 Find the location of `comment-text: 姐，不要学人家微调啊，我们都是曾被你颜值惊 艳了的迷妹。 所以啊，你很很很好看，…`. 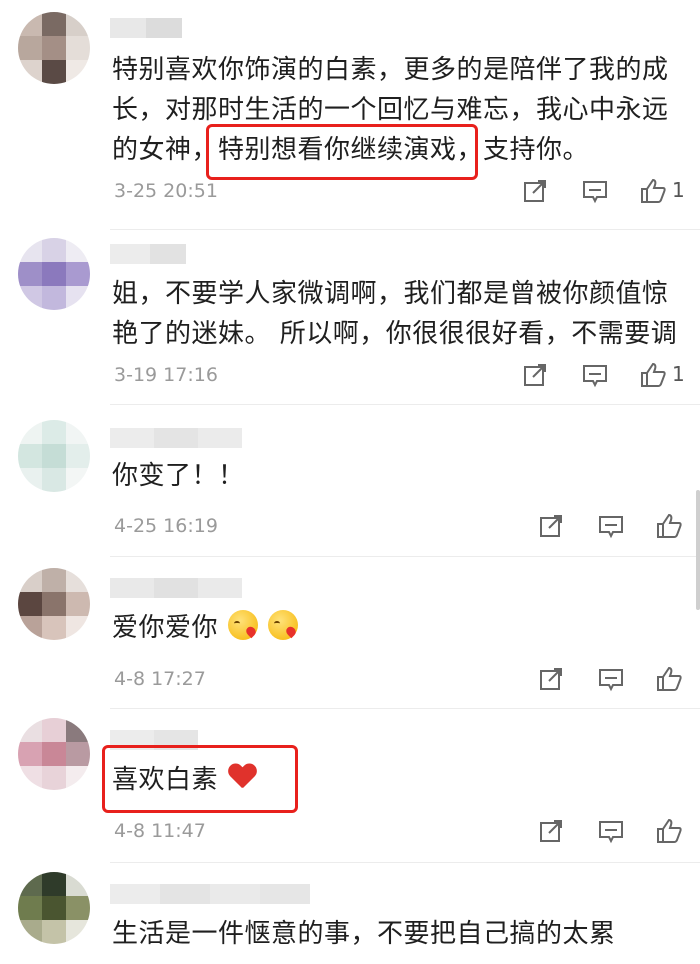

comment-text: 姐，不要学人家微调啊，我们都是曾被你颜值惊 艳了的迷妹。 所以啊，你很很很好看，… is located at coordinates (395, 314).